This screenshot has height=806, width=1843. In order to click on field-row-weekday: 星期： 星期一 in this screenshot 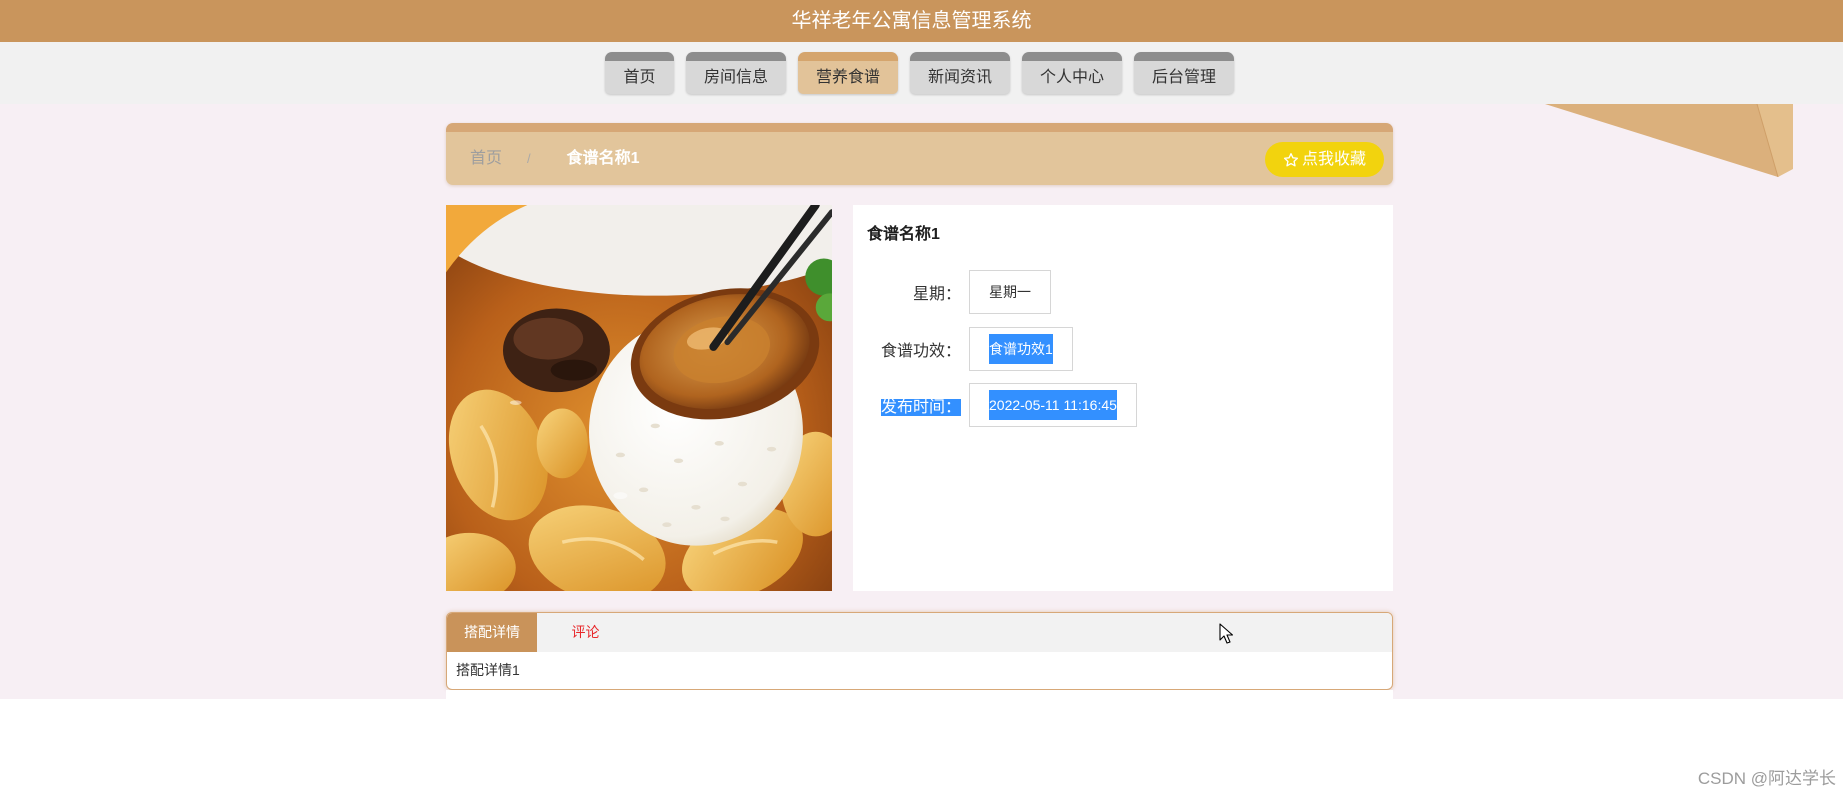, I will do `click(952, 292)`.